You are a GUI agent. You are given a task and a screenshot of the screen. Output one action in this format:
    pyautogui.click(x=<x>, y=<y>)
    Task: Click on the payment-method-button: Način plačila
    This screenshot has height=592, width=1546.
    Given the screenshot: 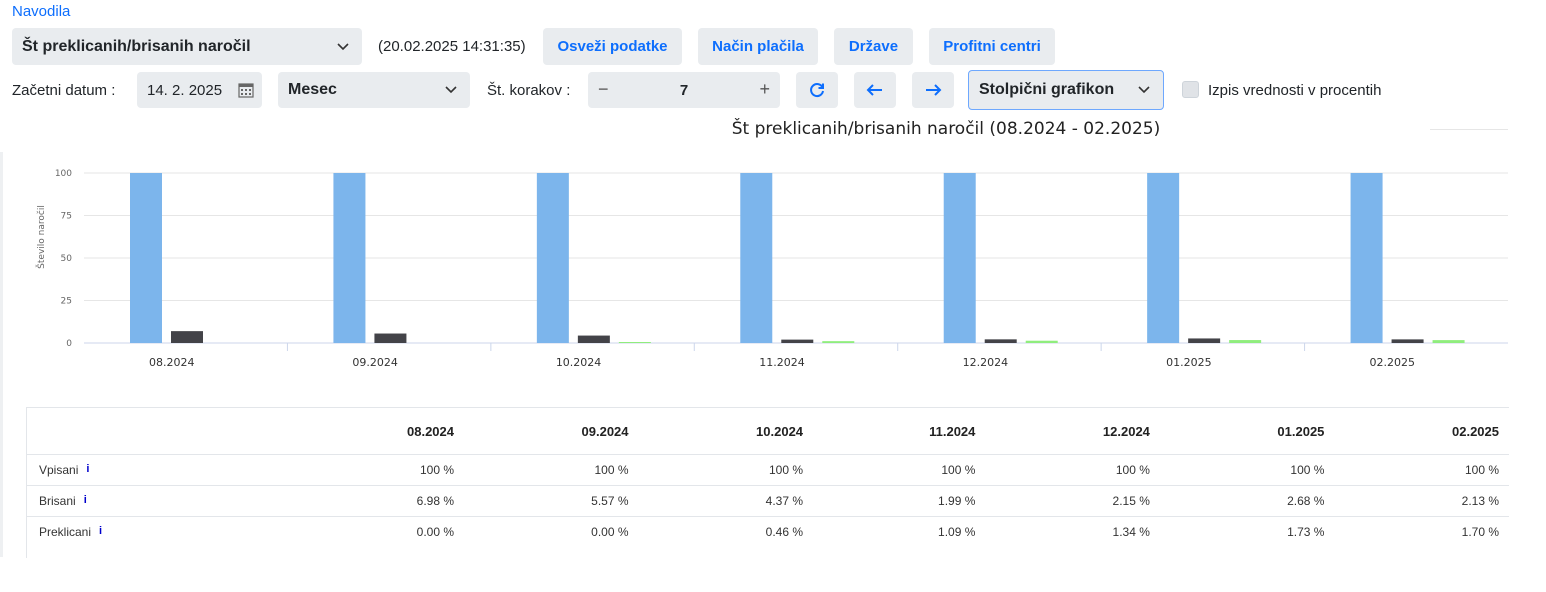 What is the action you would take?
    pyautogui.click(x=758, y=46)
    